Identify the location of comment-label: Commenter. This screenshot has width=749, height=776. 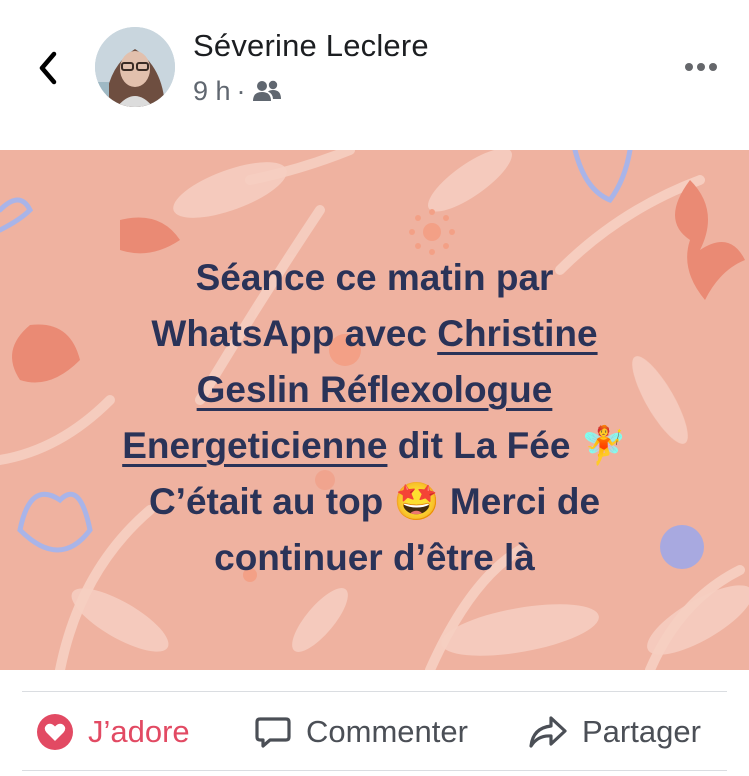
(387, 731).